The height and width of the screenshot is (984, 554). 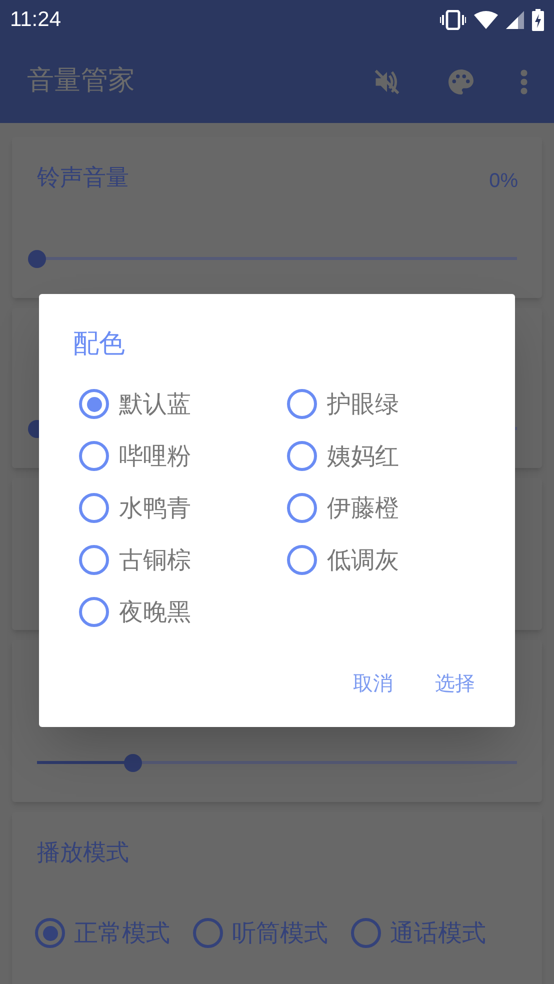 What do you see at coordinates (538, 20) in the screenshot?
I see `battery-icon` at bounding box center [538, 20].